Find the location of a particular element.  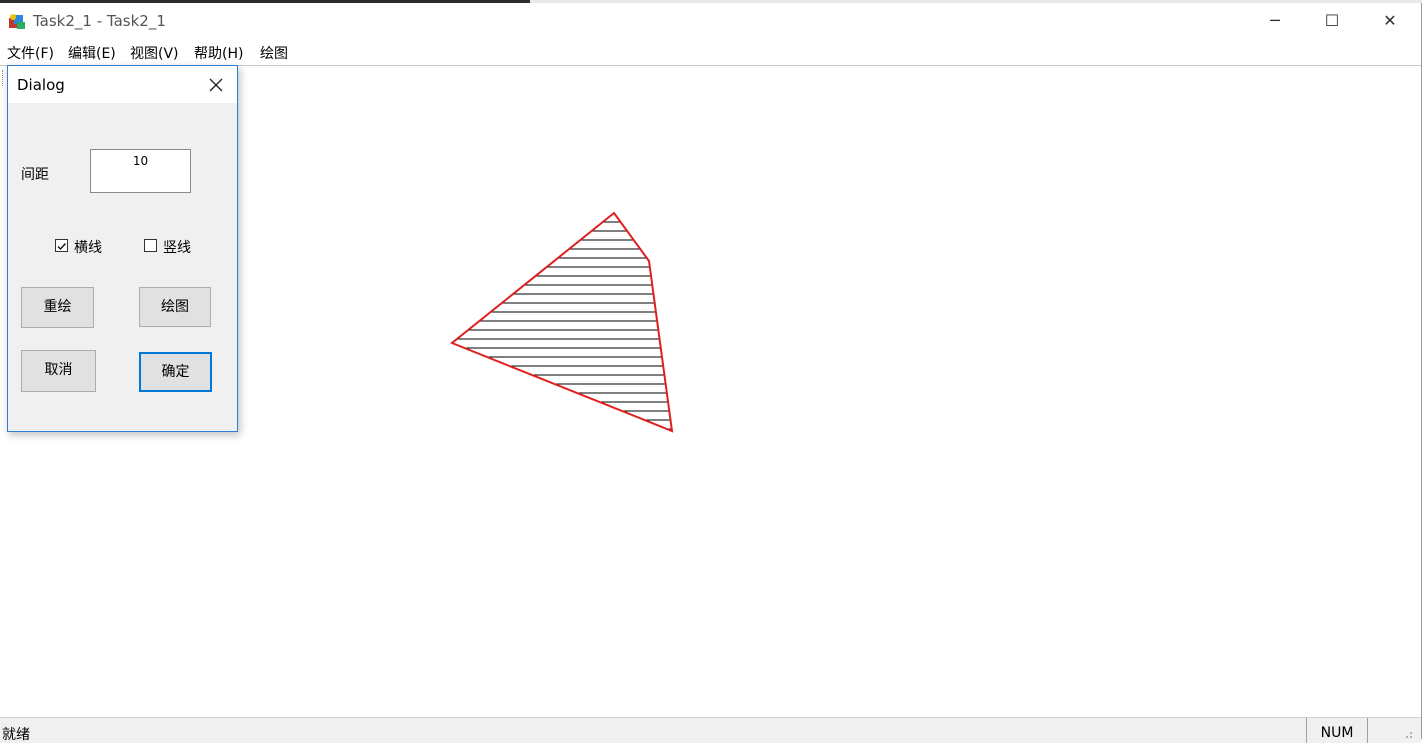

title-bar: Task2_1 - Task2_1 ─ ☐ ✕ is located at coordinates (710, 21).